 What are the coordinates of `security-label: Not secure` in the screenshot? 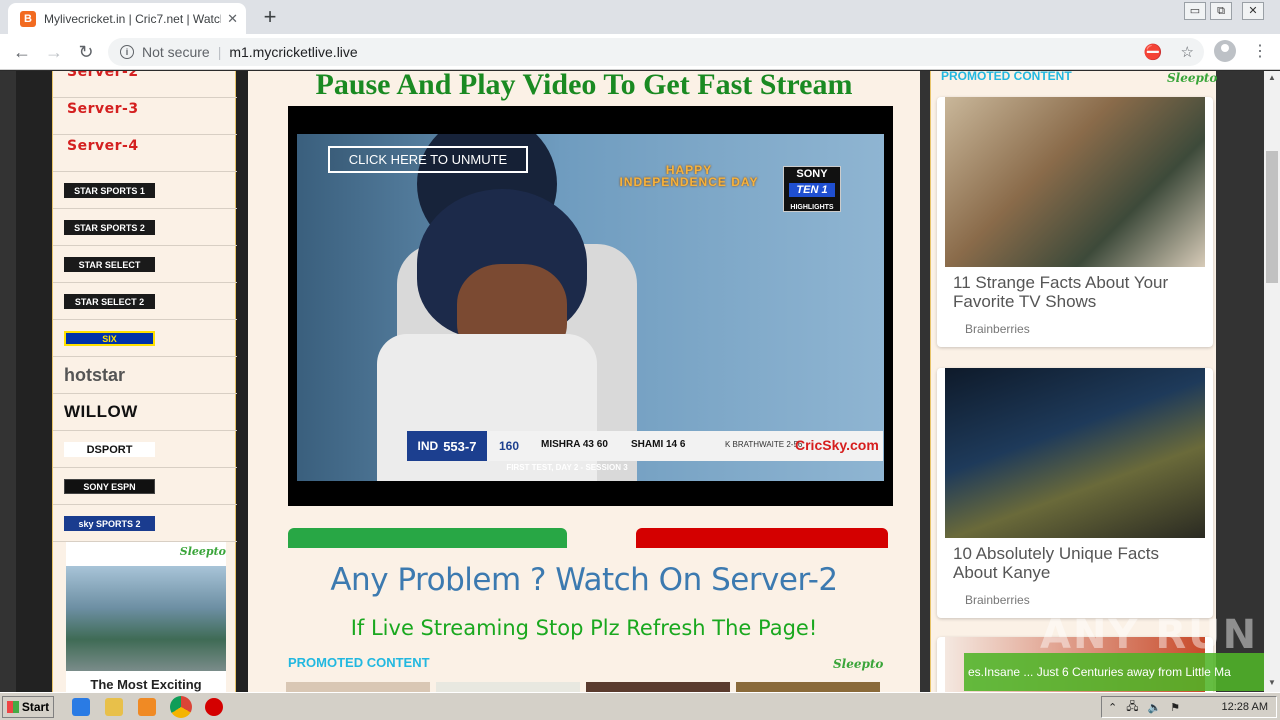 It's located at (176, 52).